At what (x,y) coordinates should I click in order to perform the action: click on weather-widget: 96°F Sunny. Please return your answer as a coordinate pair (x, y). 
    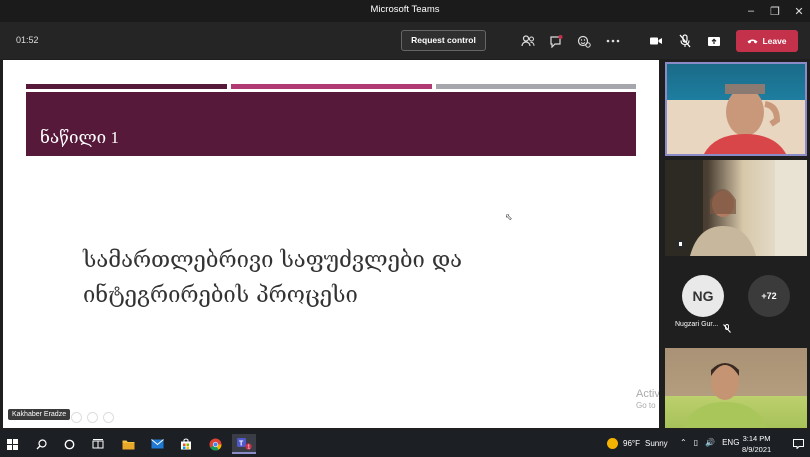
    Looking at the image, I should click on (637, 443).